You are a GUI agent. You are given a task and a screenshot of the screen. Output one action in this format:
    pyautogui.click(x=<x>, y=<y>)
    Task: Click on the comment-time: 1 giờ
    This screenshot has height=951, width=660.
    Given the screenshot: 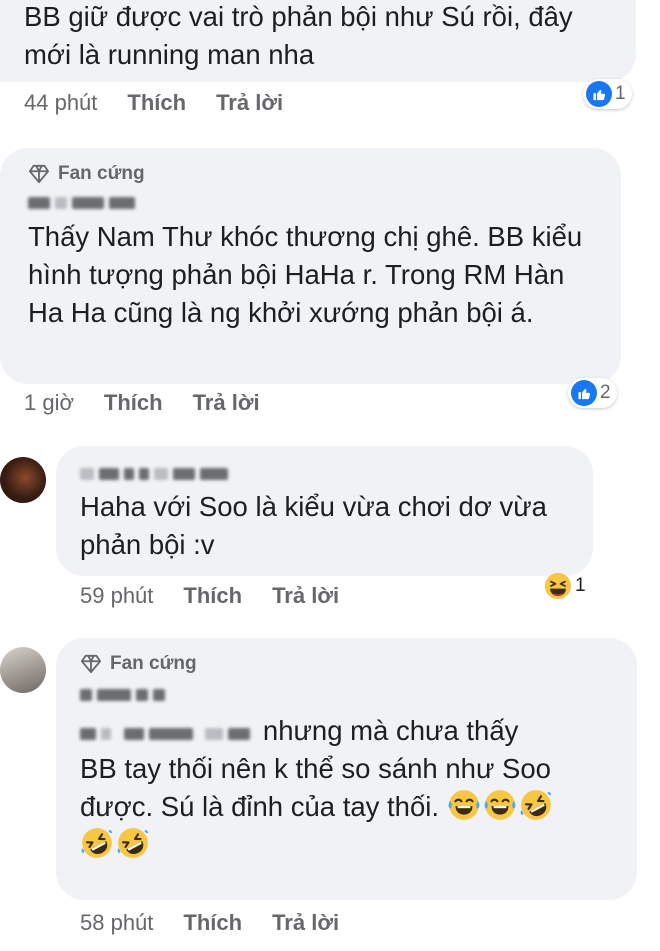 What is the action you would take?
    pyautogui.click(x=49, y=402)
    